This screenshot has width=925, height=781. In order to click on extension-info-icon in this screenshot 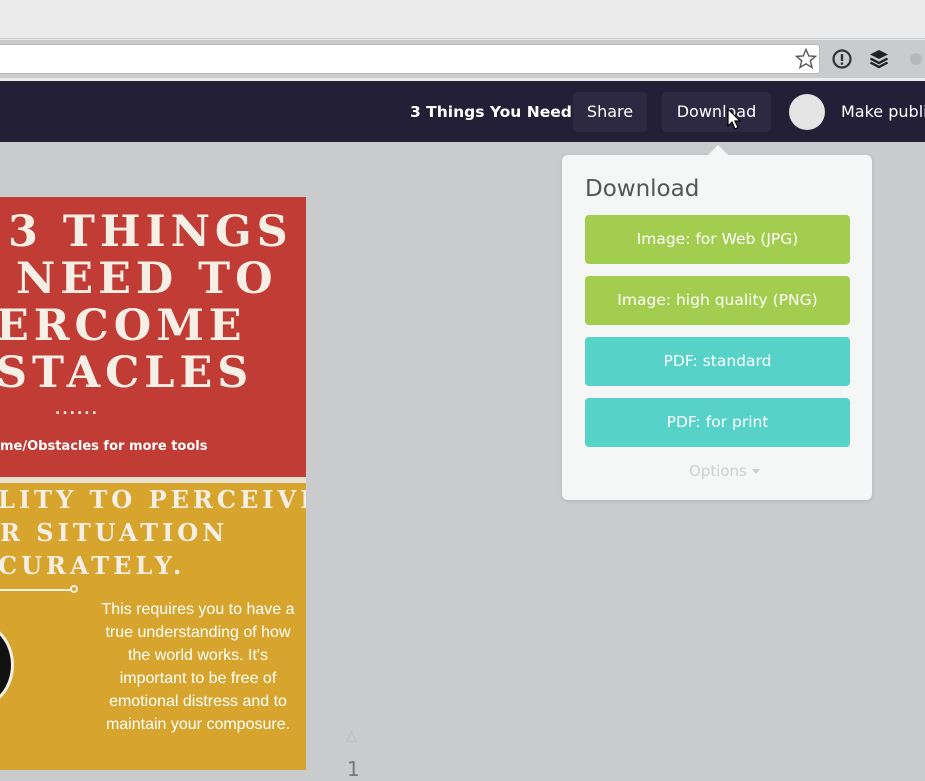, I will do `click(842, 59)`.